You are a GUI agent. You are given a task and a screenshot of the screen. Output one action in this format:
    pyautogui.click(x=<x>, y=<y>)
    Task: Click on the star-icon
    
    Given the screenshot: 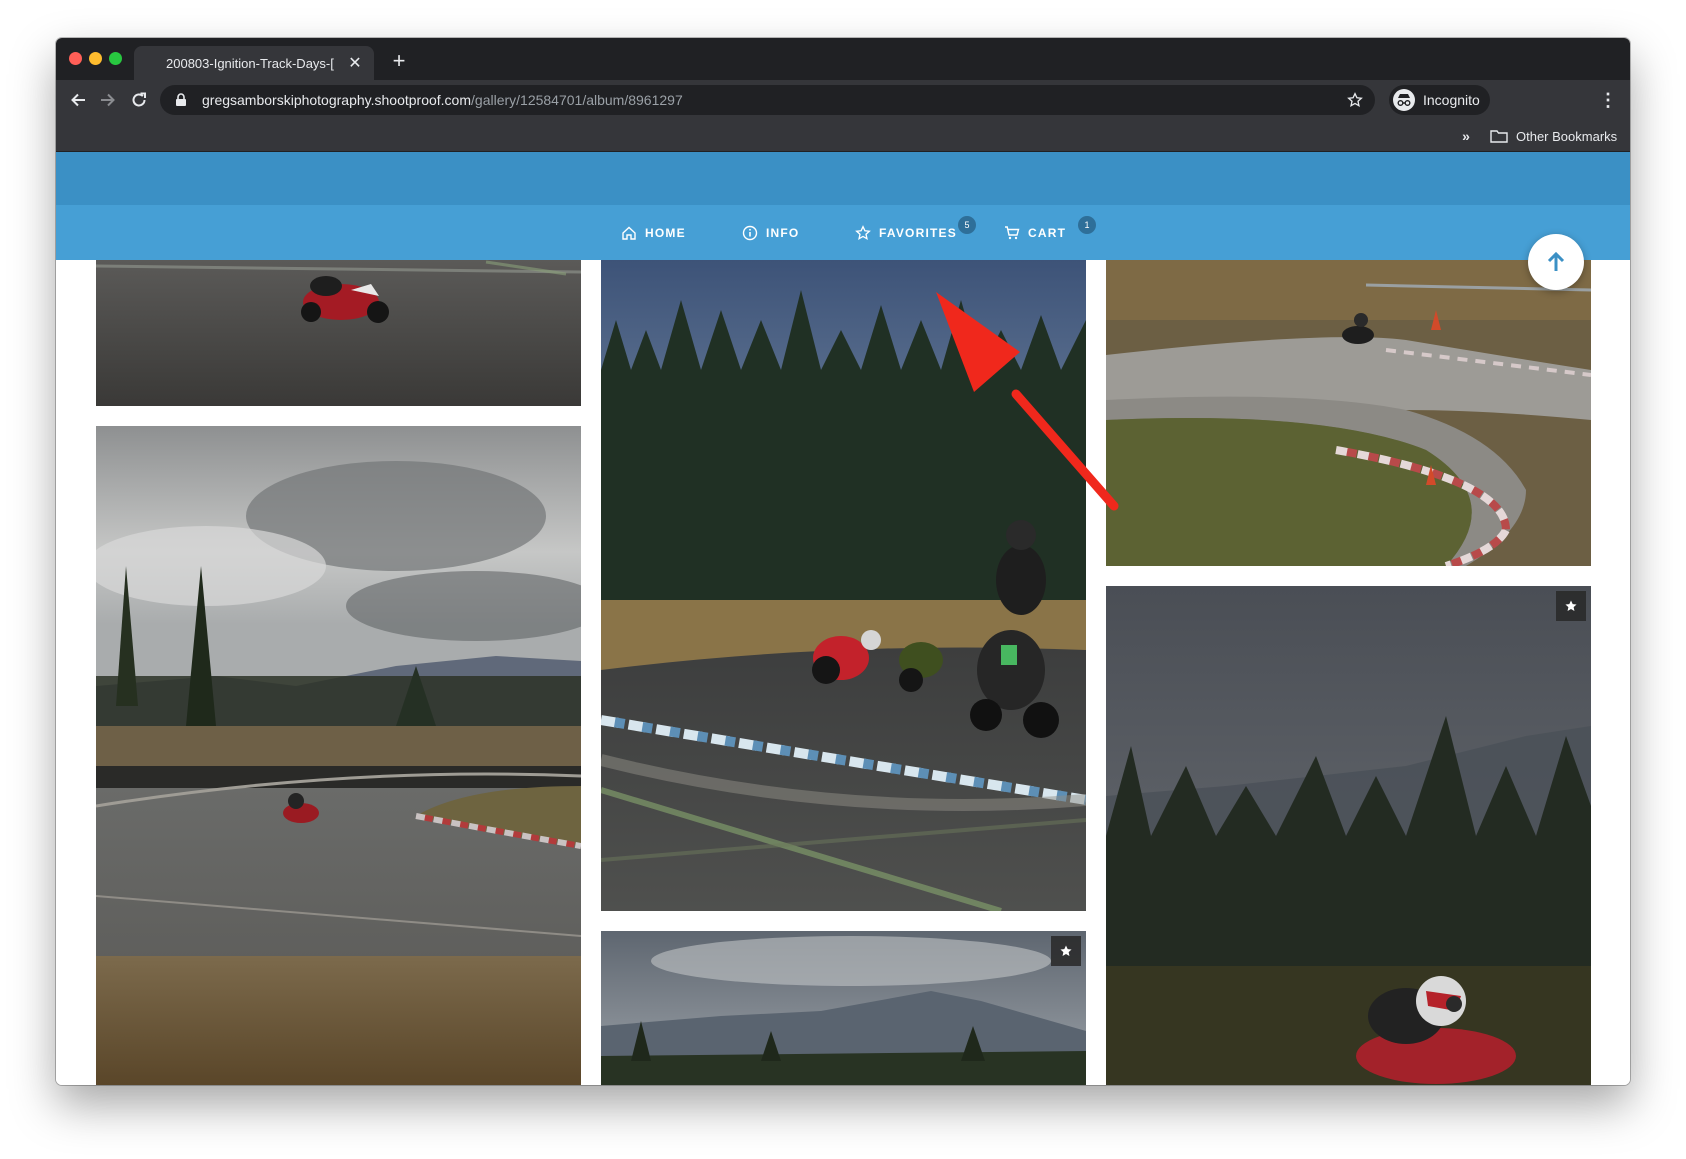 What is the action you would take?
    pyautogui.click(x=1355, y=100)
    